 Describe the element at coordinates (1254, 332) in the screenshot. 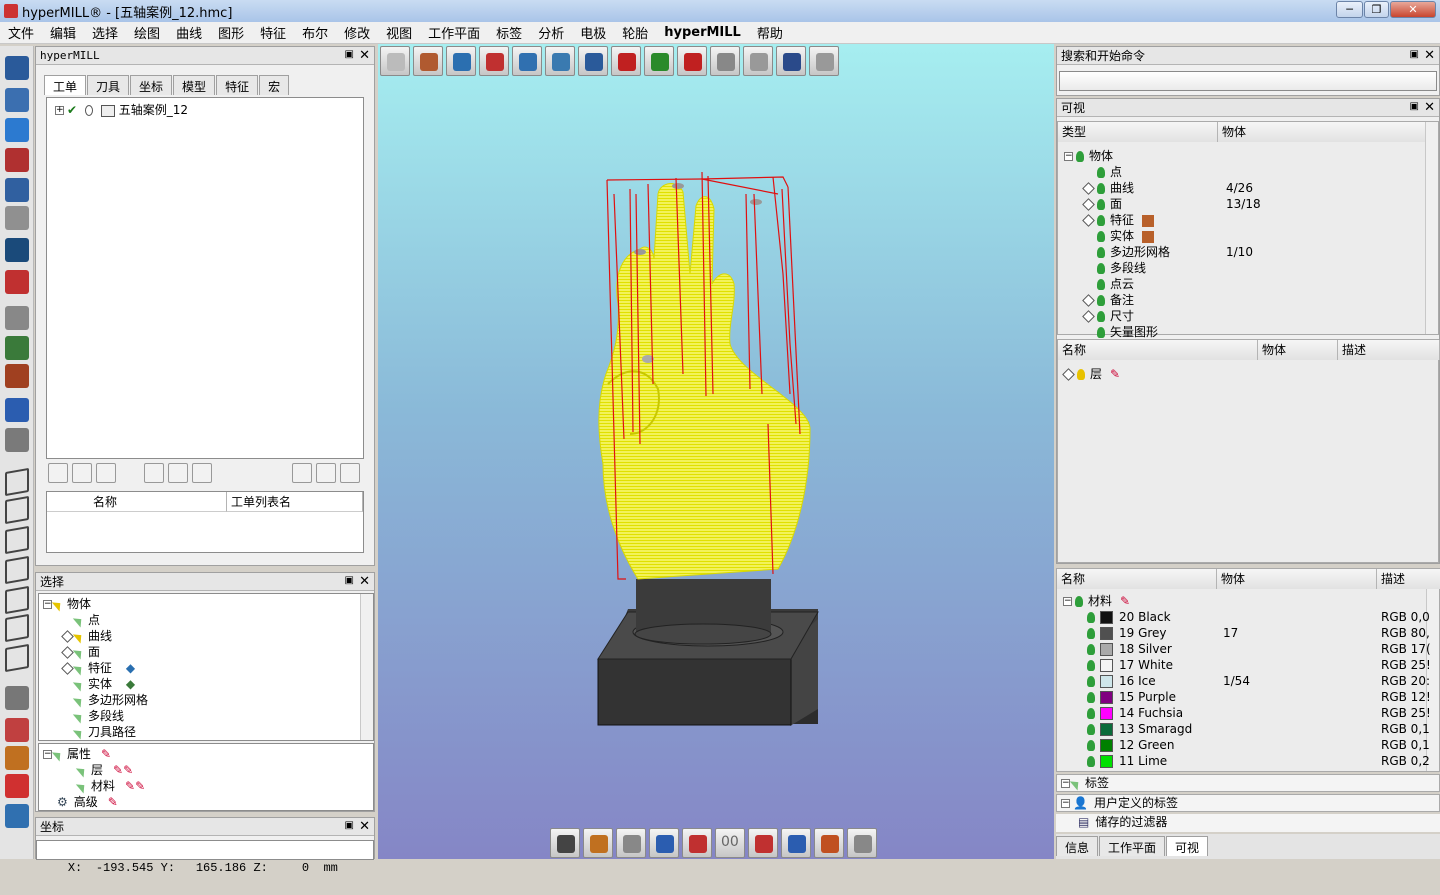

I see `vis-row: 矢量图形` at that location.